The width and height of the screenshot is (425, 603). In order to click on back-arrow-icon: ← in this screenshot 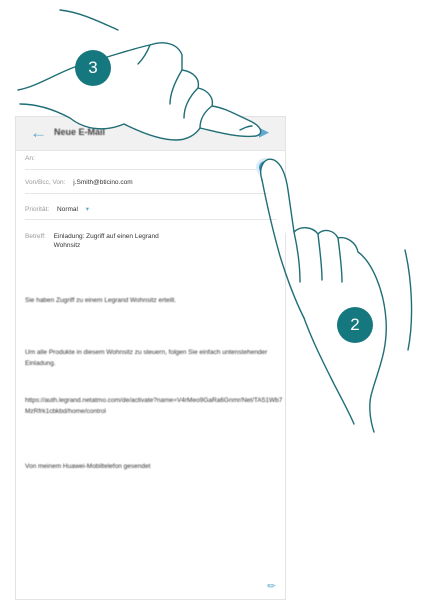, I will do `click(38, 132)`.